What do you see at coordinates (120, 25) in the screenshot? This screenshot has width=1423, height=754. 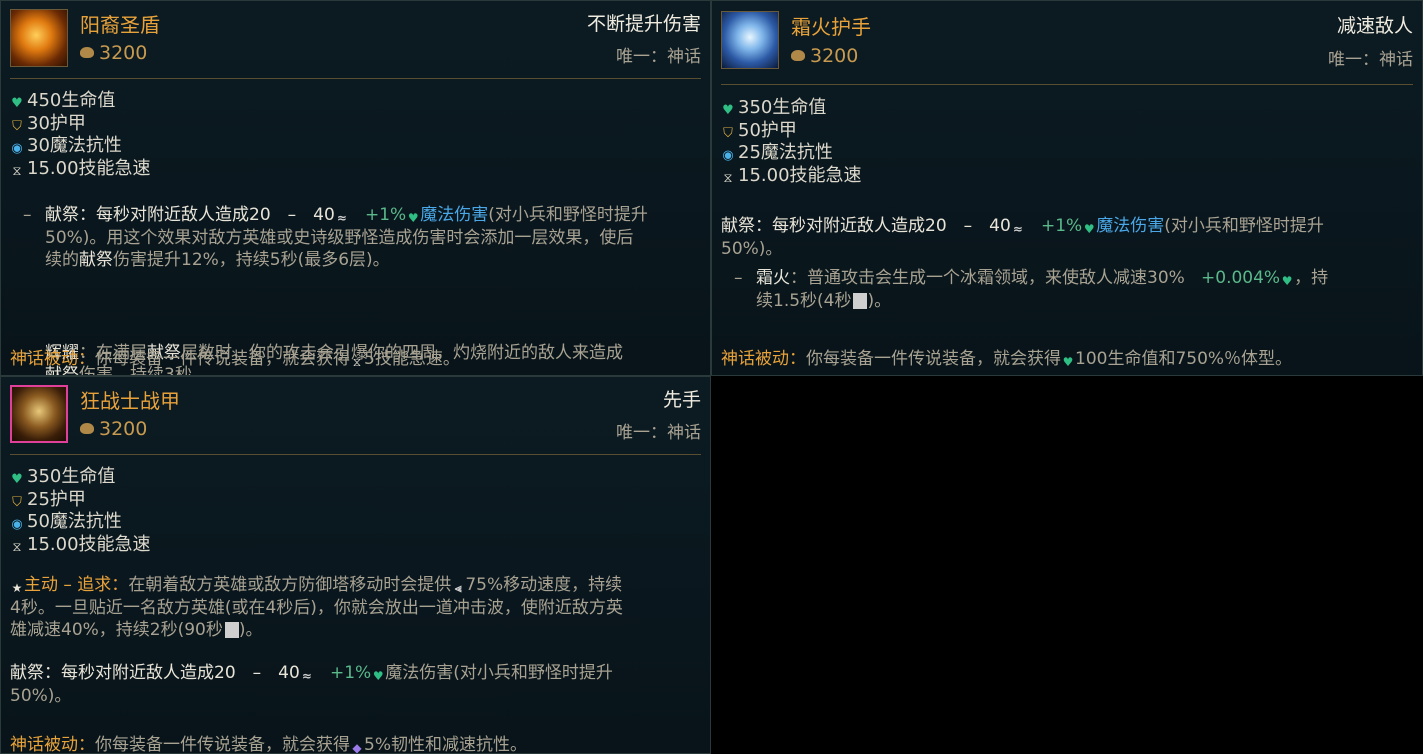 I see `item-name: 阳裔圣盾` at bounding box center [120, 25].